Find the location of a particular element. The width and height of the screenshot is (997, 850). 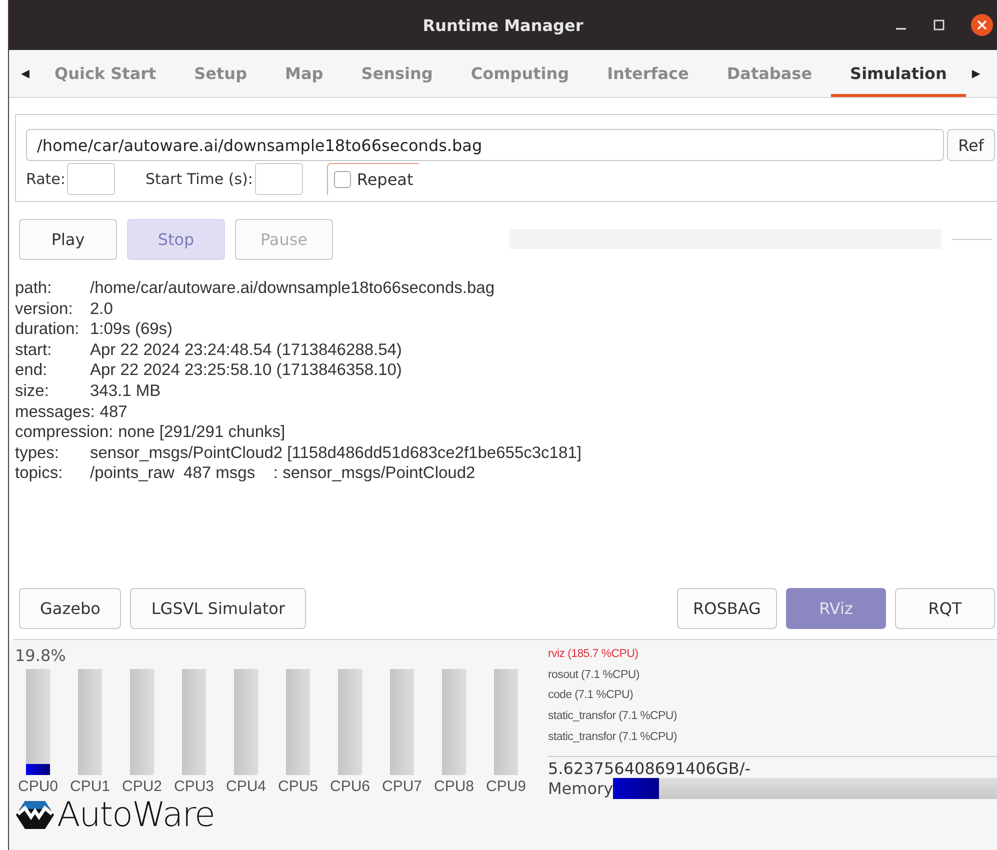

info-value: sensor_msgs/PointCloud2 [1158d486dd51d683ce2f1be655c3c181] is located at coordinates (336, 453).